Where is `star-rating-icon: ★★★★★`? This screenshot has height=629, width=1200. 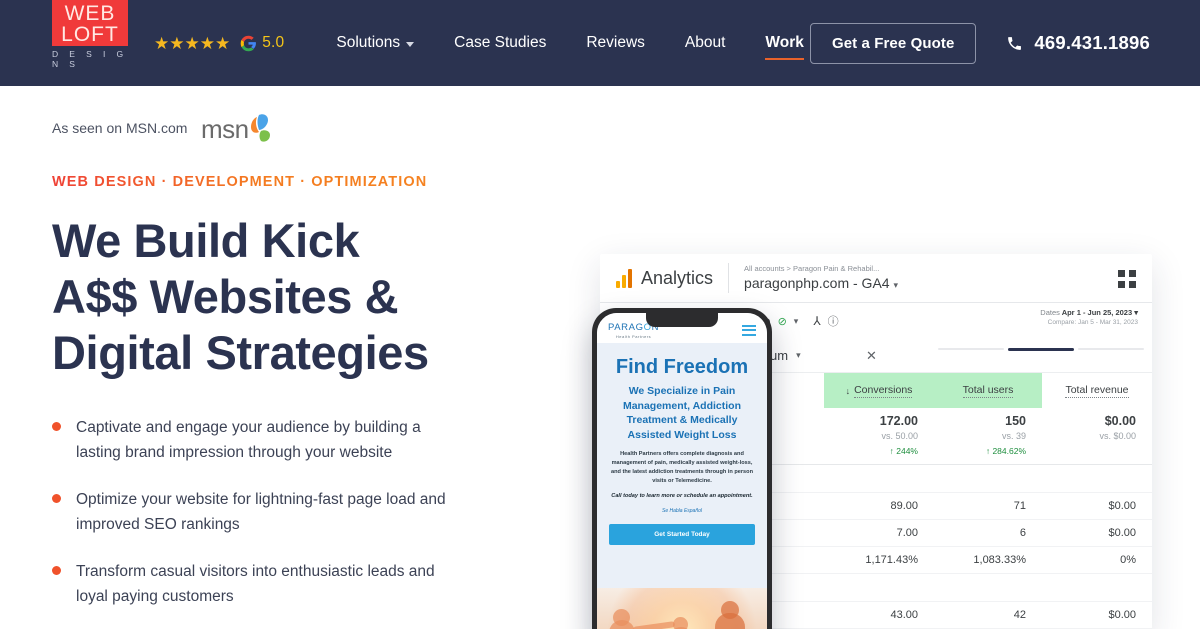
star-rating-icon: ★★★★★ is located at coordinates (192, 43).